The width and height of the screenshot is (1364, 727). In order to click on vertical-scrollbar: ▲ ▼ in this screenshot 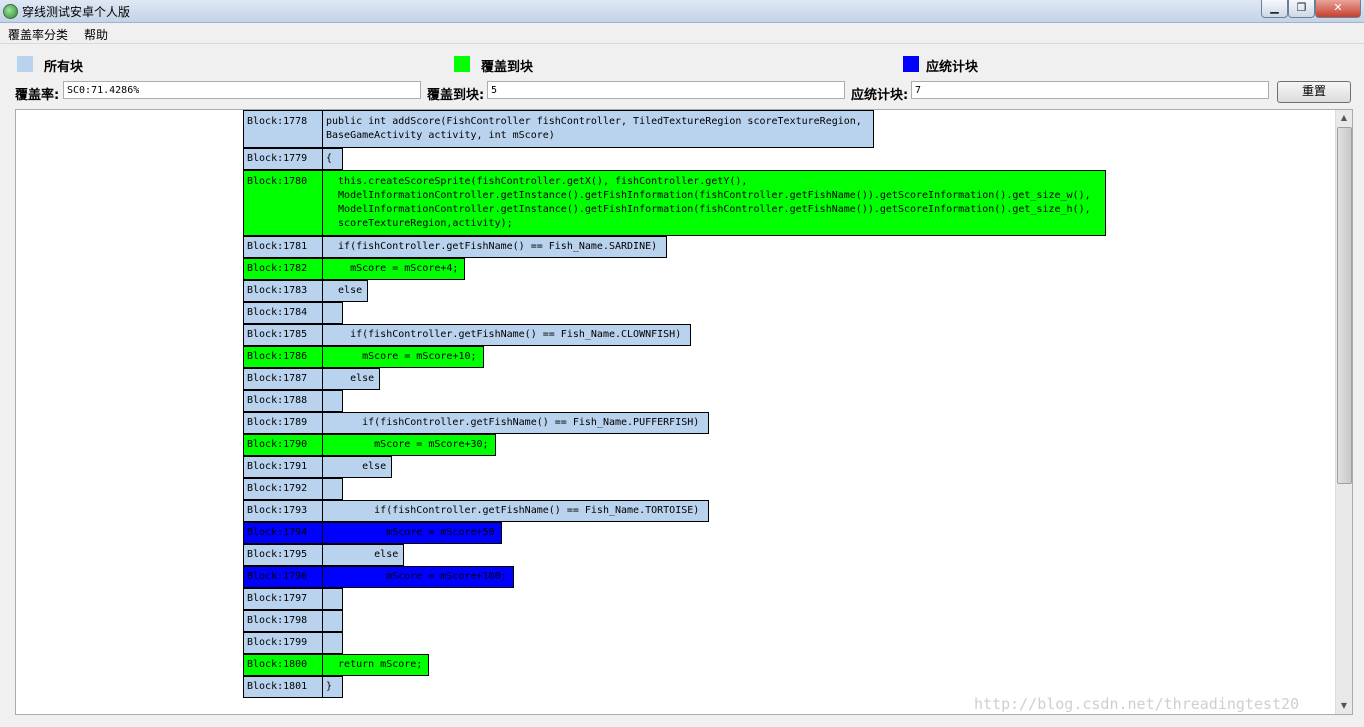, I will do `click(1343, 412)`.